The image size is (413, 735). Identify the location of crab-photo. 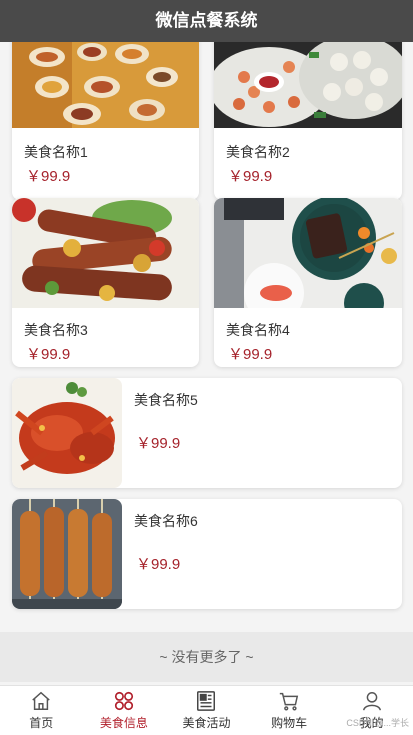
(67, 433).